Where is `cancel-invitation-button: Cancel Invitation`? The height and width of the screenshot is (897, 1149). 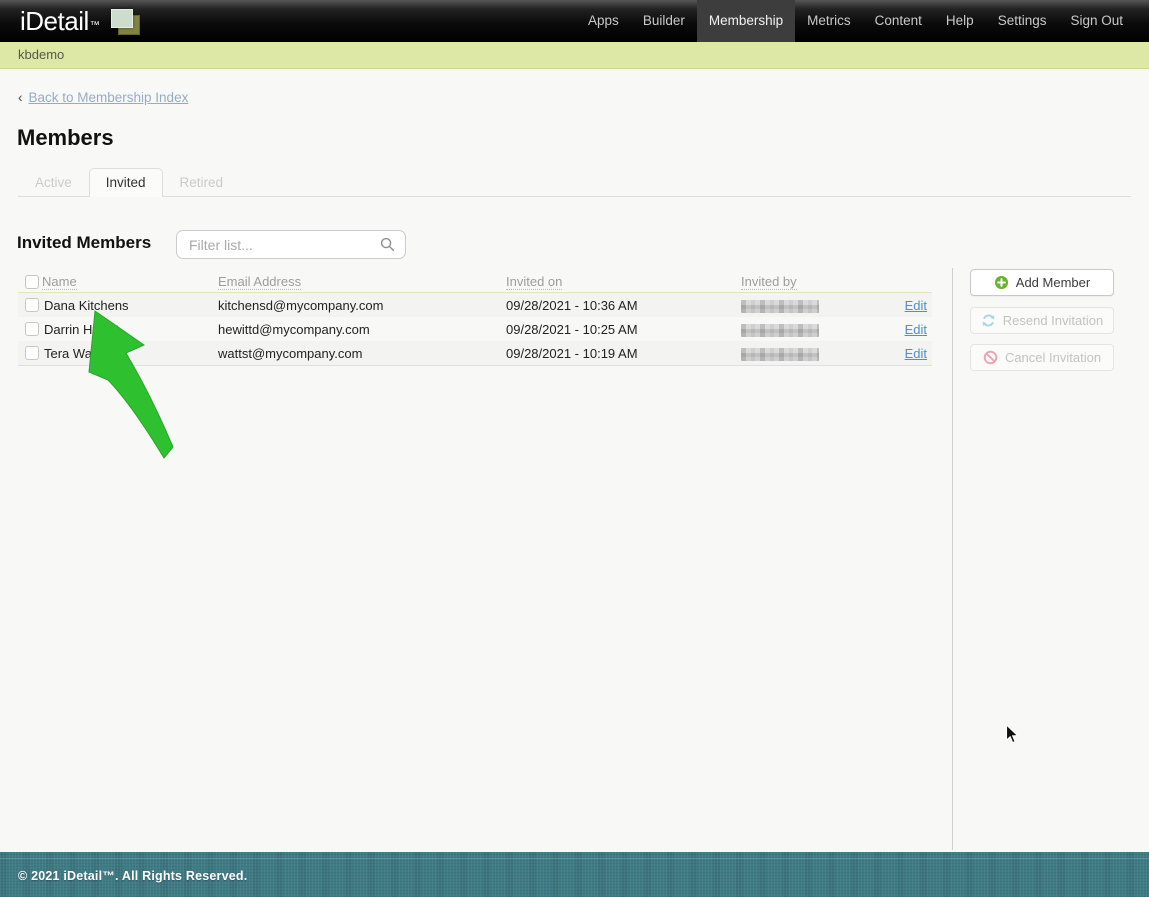
cancel-invitation-button: Cancel Invitation is located at coordinates (1042, 357).